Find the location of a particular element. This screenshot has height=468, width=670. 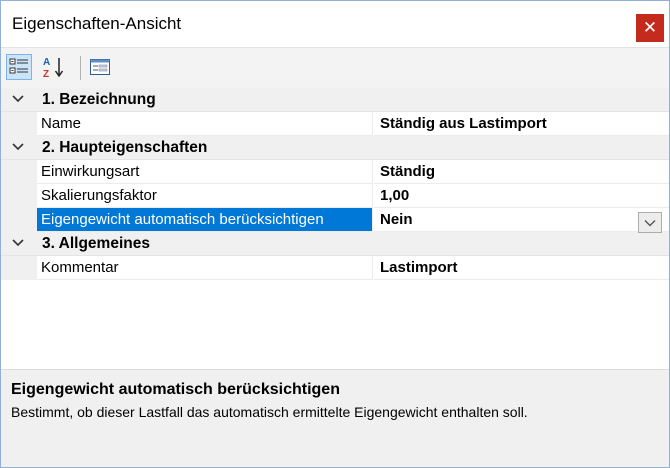

category-label: 1. Bezeichnung is located at coordinates (99, 99).